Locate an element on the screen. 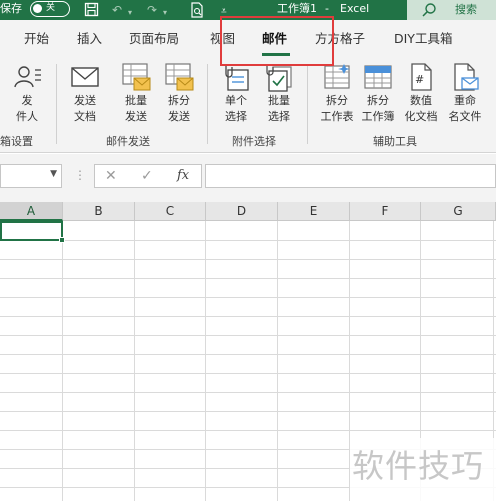 Image resolution: width=496 pixels, height=501 pixels. autosave-toggle: 关 is located at coordinates (50, 9).